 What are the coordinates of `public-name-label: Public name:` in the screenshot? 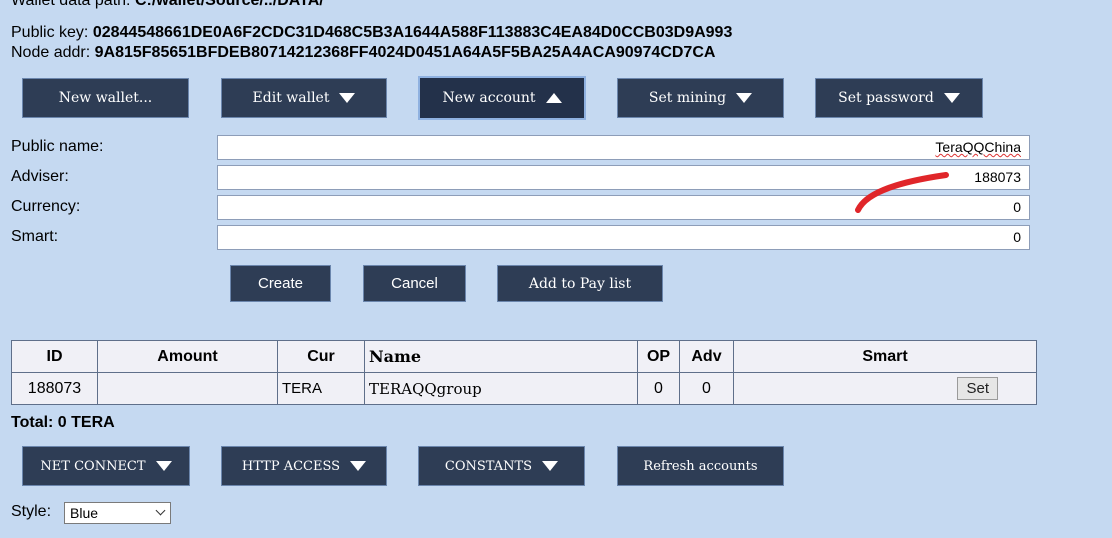 It's located at (57, 146).